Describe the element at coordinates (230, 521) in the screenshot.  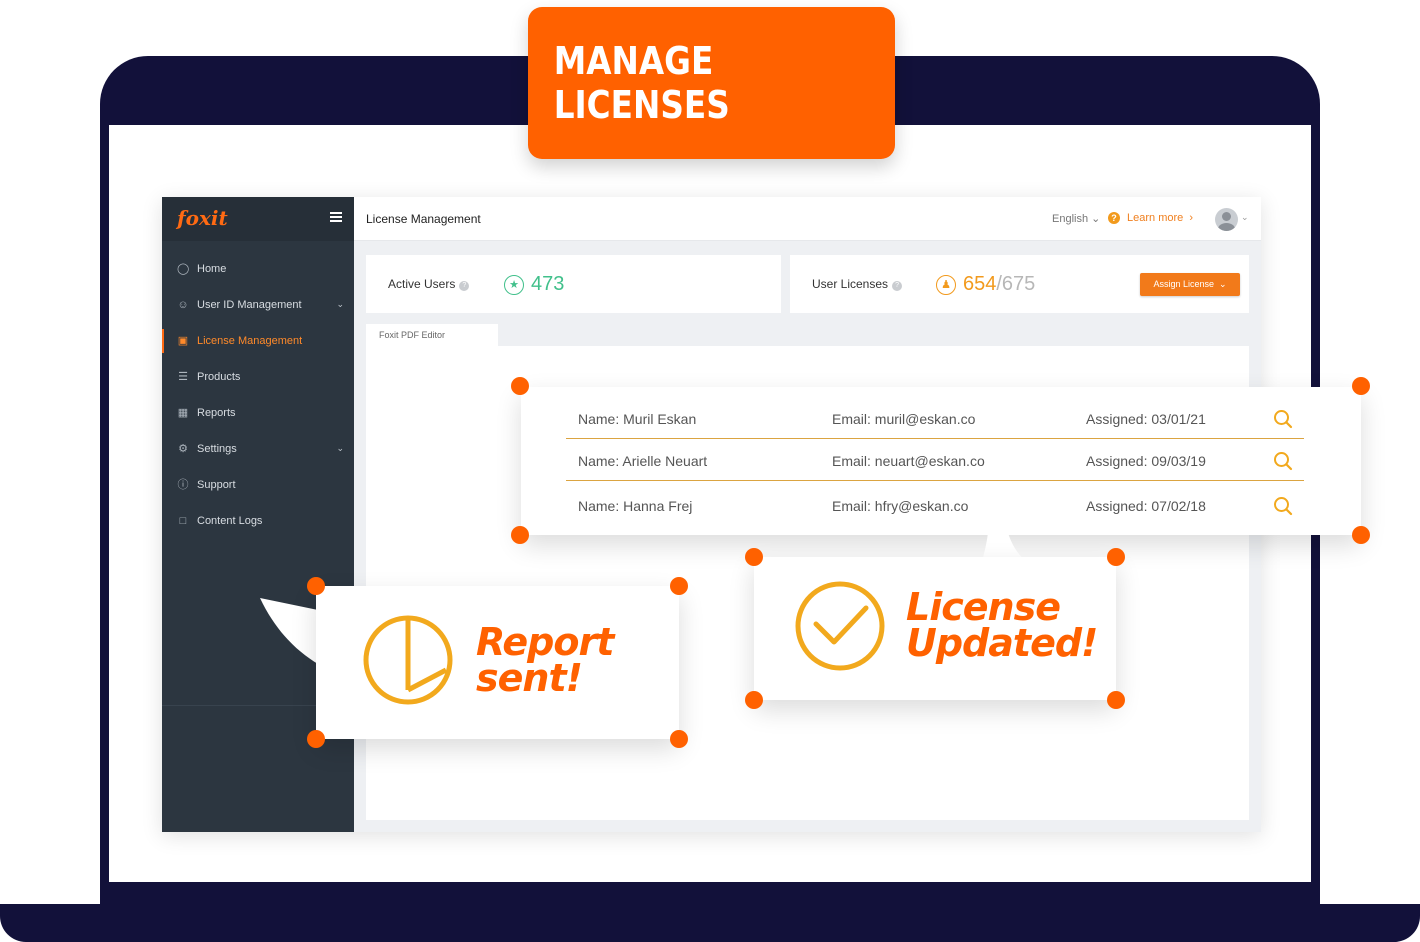
I see `sidebar-item-label: Content Logs` at that location.